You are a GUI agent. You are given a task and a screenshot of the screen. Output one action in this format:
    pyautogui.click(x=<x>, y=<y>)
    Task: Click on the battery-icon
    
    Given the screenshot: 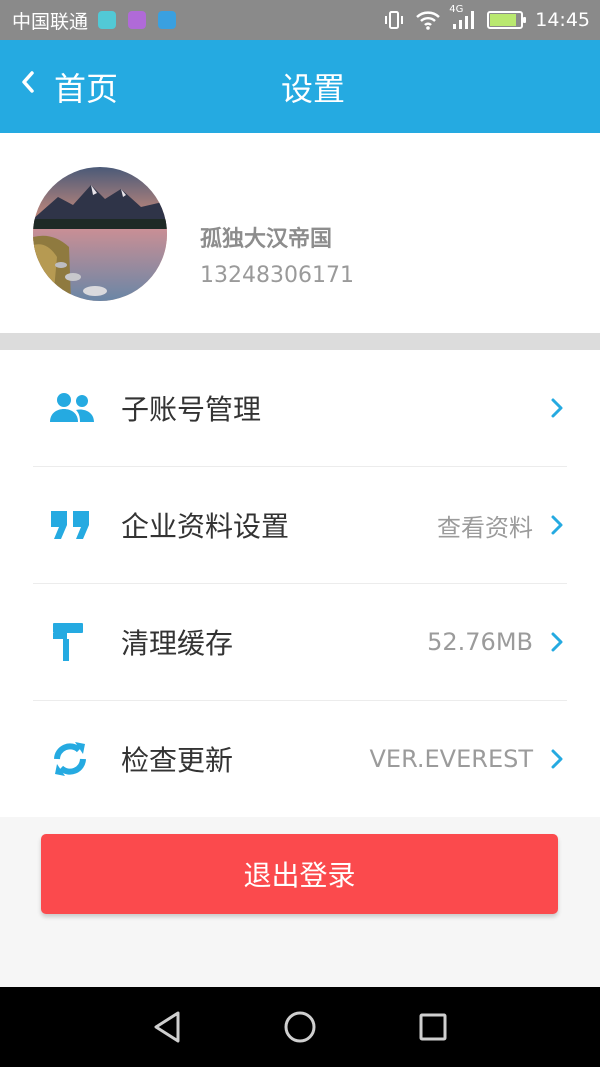 What is the action you would take?
    pyautogui.click(x=507, y=20)
    